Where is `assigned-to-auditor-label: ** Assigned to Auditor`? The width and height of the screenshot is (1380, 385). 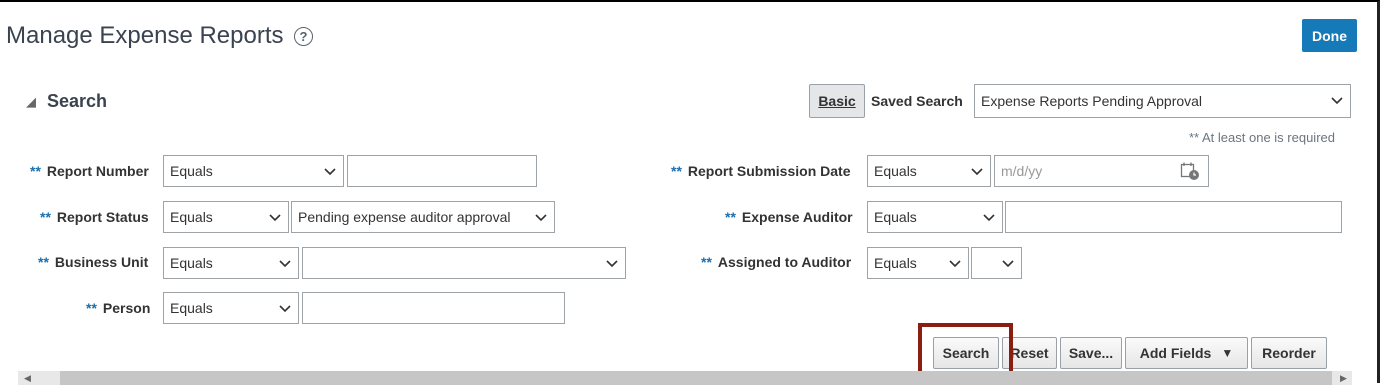
assigned-to-auditor-label: ** Assigned to Auditor is located at coordinates (776, 262).